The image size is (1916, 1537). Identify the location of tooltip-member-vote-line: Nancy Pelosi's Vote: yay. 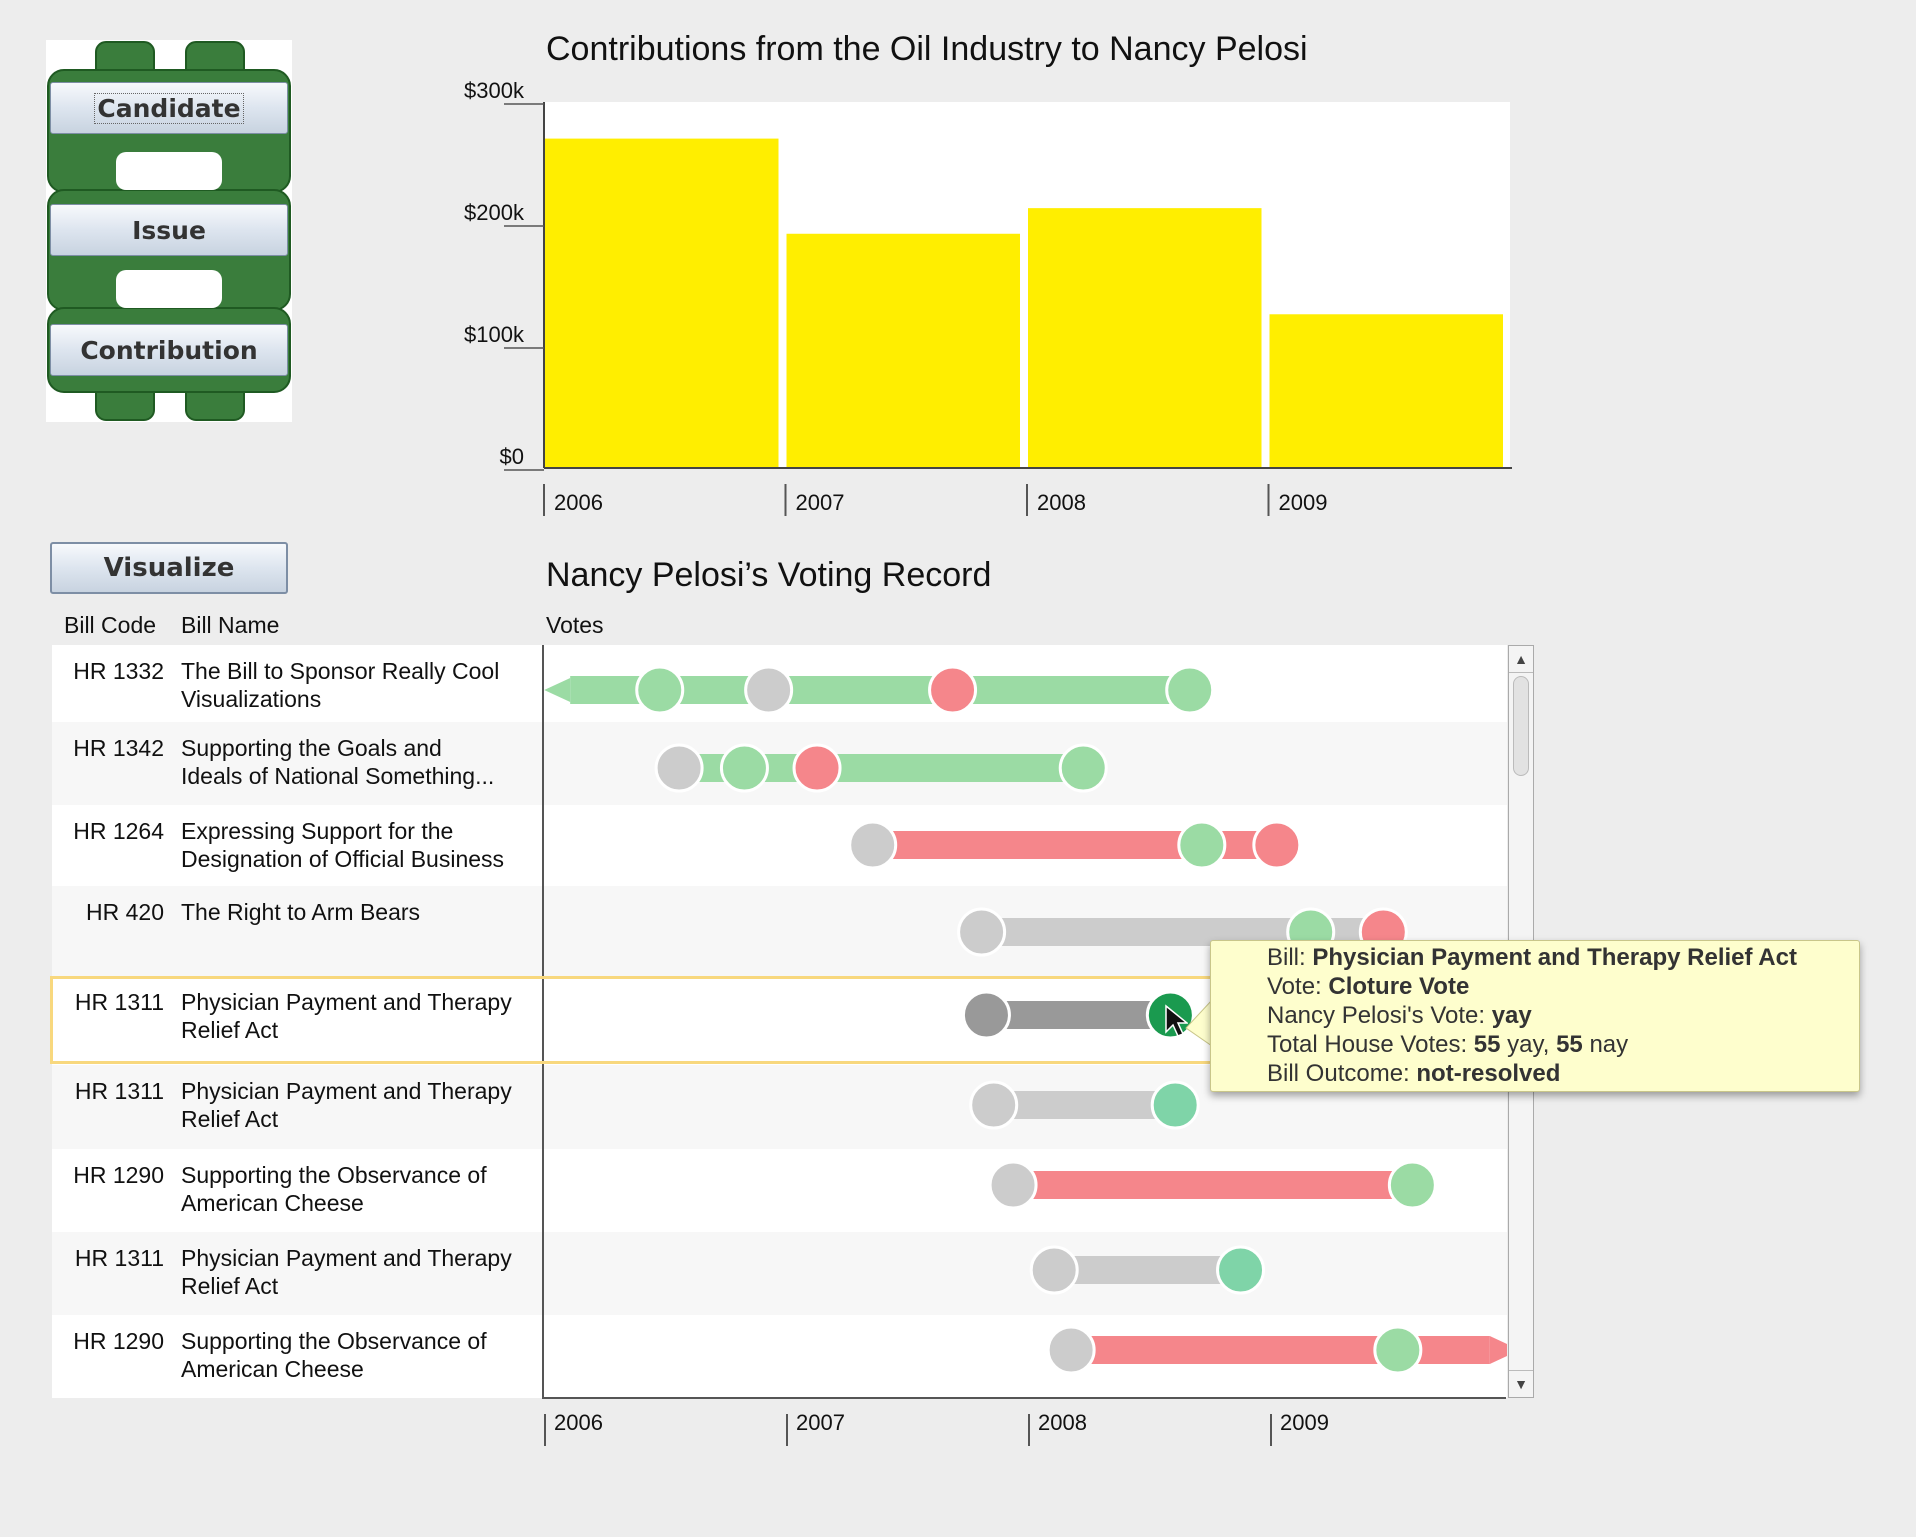
(1399, 1015).